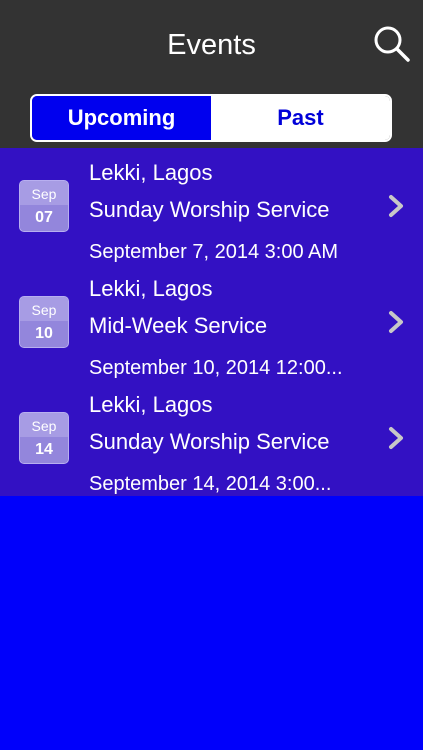 The width and height of the screenshot is (423, 750). What do you see at coordinates (44, 450) in the screenshot?
I see `date-badge-day: 14` at bounding box center [44, 450].